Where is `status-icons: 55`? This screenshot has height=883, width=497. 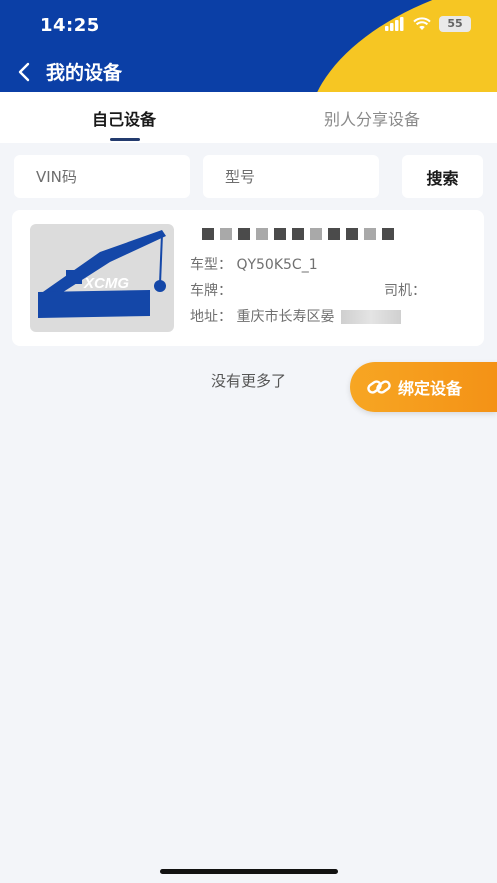
status-icons: 55 is located at coordinates (428, 24).